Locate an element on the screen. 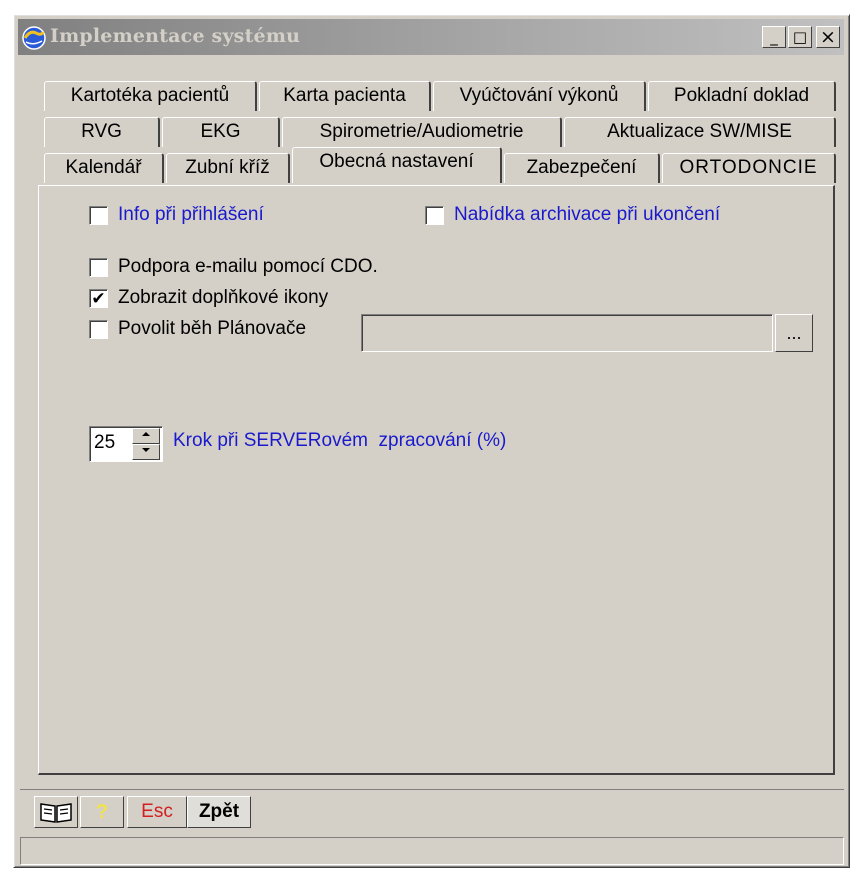 This screenshot has height=870, width=858. spin-down-icon is located at coordinates (146, 450).